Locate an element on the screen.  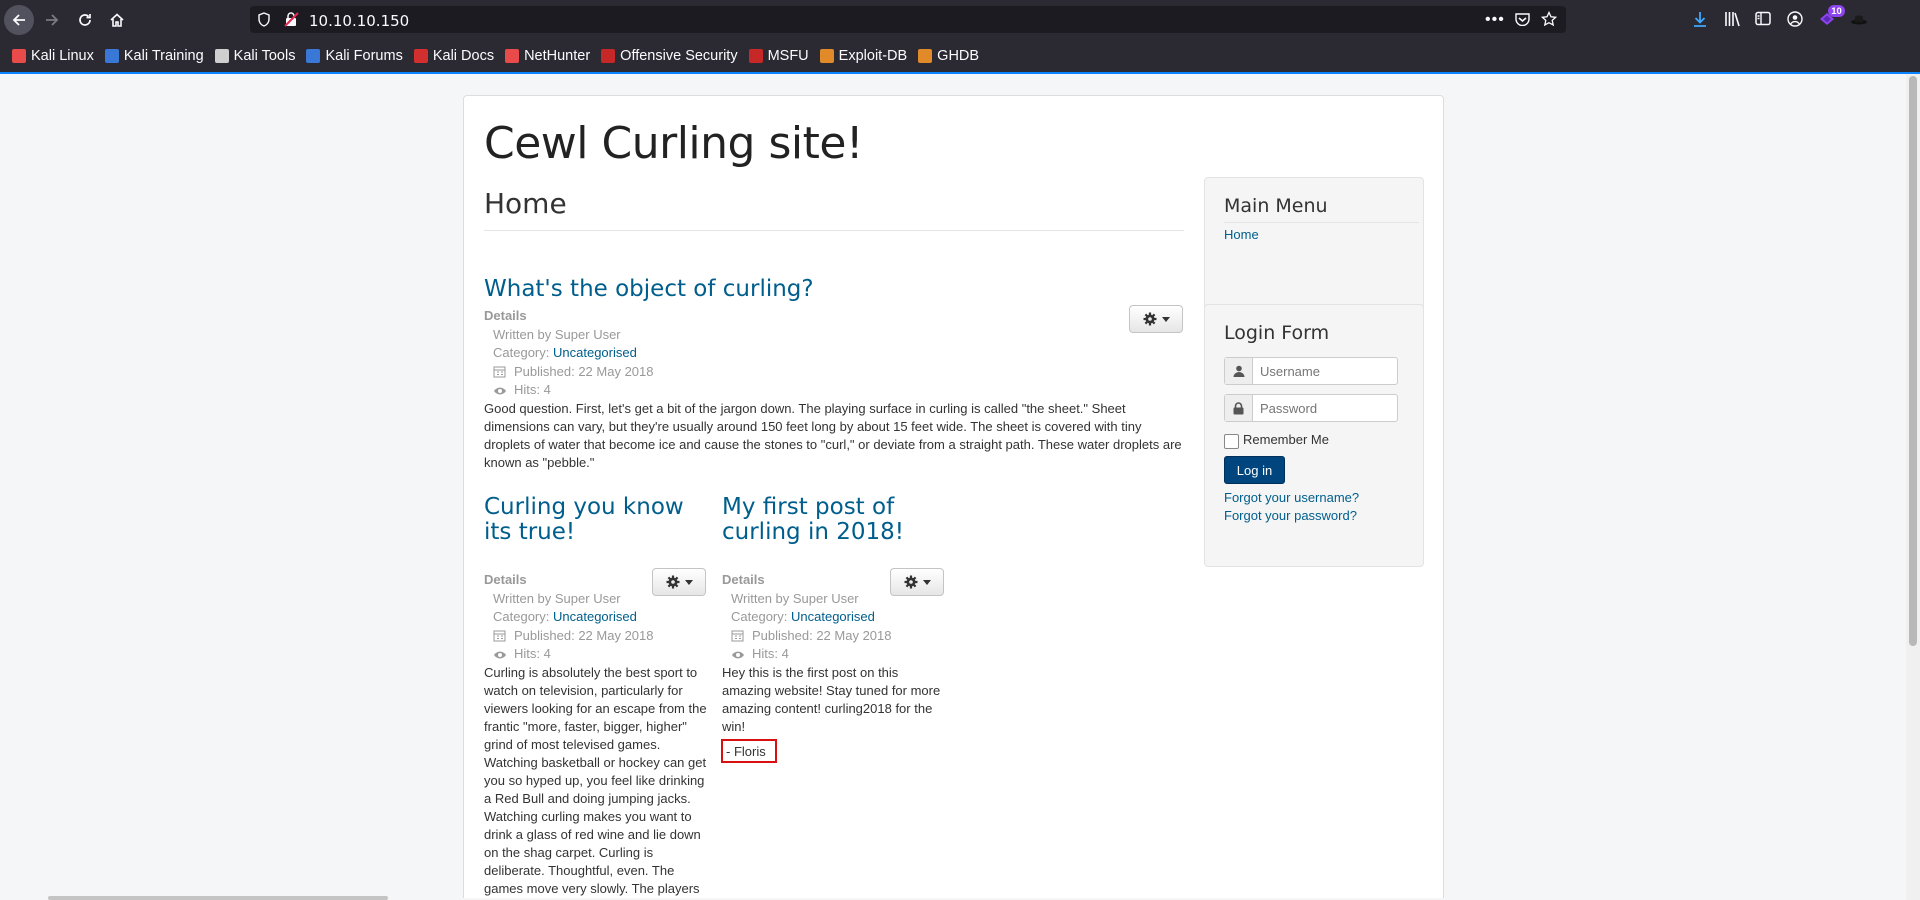
bookmark-offensive-security: Offensive Security is located at coordinates (669, 55).